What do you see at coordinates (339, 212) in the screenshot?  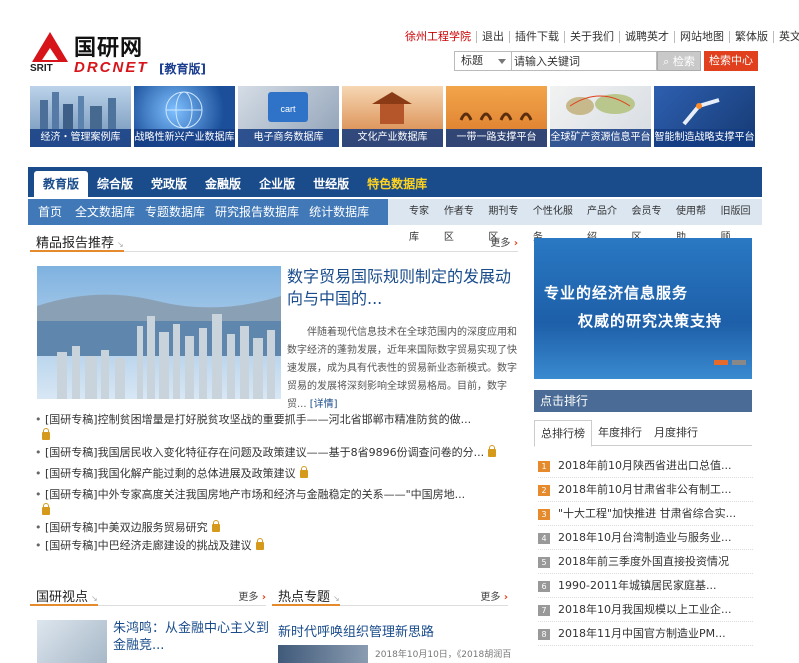 I see `nav-stats-db: 统计数据库` at bounding box center [339, 212].